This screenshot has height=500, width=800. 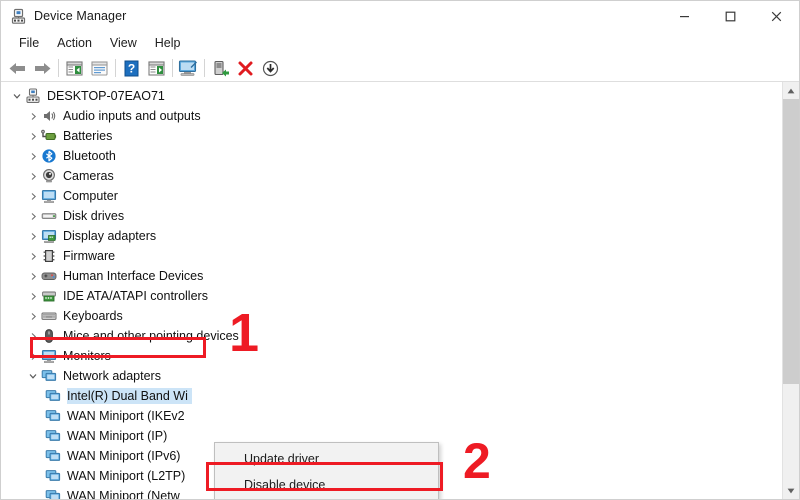 I want to click on tree-item-label: Keyboards, so click(x=93, y=316).